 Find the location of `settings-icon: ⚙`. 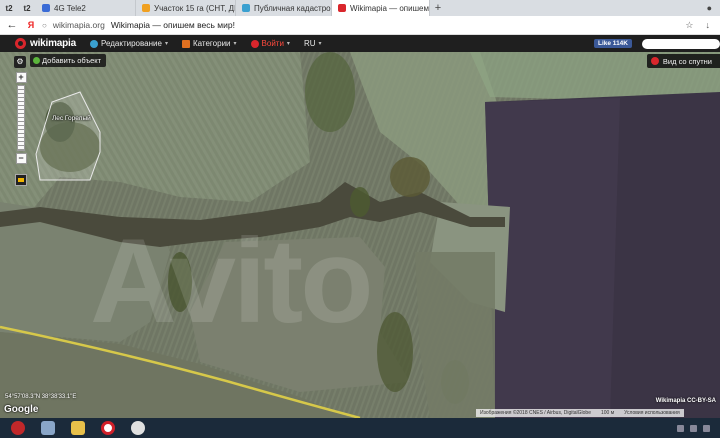

settings-icon: ⚙ is located at coordinates (20, 62).